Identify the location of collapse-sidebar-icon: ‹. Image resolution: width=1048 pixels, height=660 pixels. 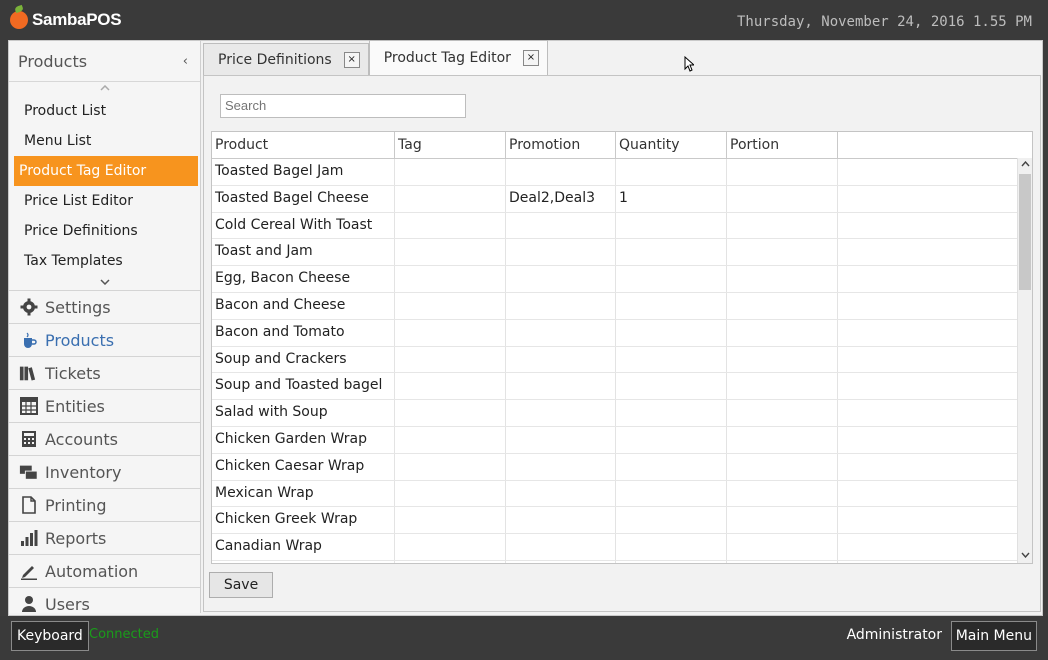
(185, 61).